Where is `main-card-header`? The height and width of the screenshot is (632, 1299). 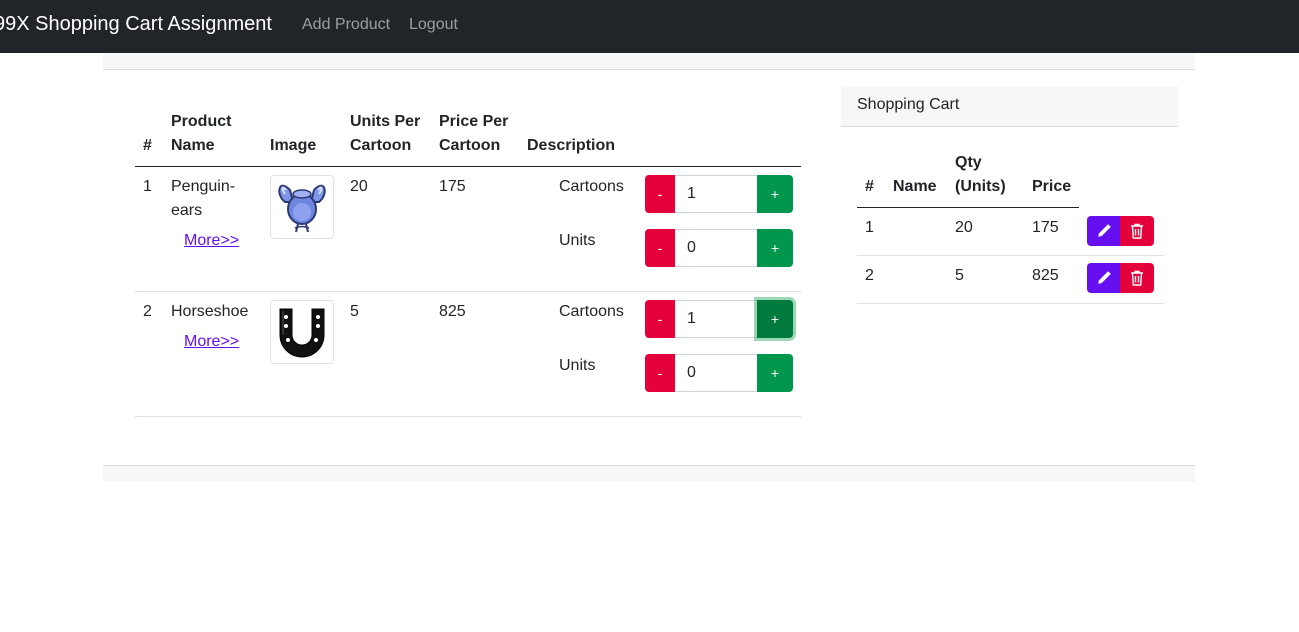 main-card-header is located at coordinates (649, 61).